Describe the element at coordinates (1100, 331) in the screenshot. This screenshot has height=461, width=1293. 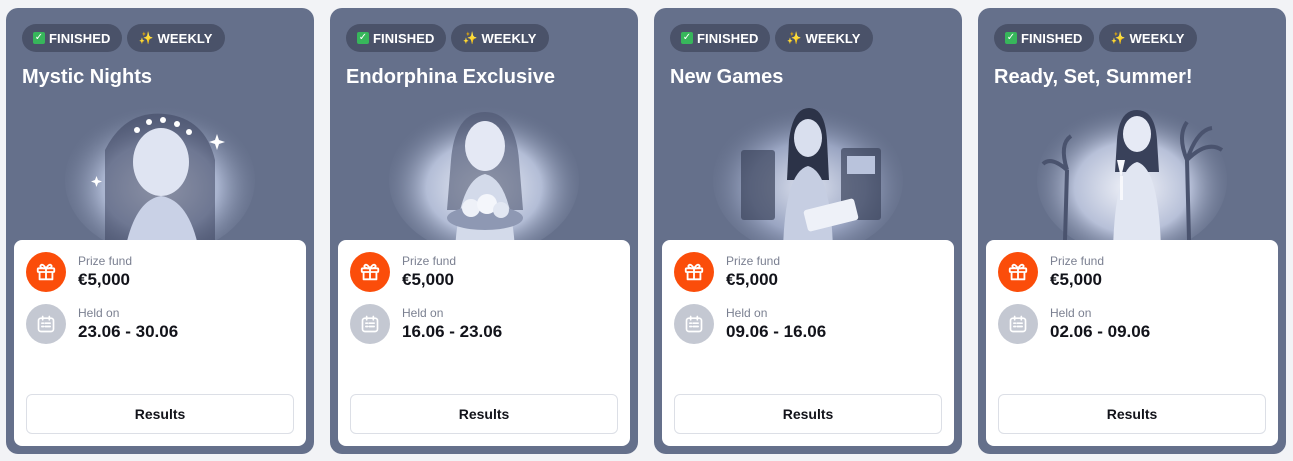
I see `held-on-dates: 02.06 - 09.06` at that location.